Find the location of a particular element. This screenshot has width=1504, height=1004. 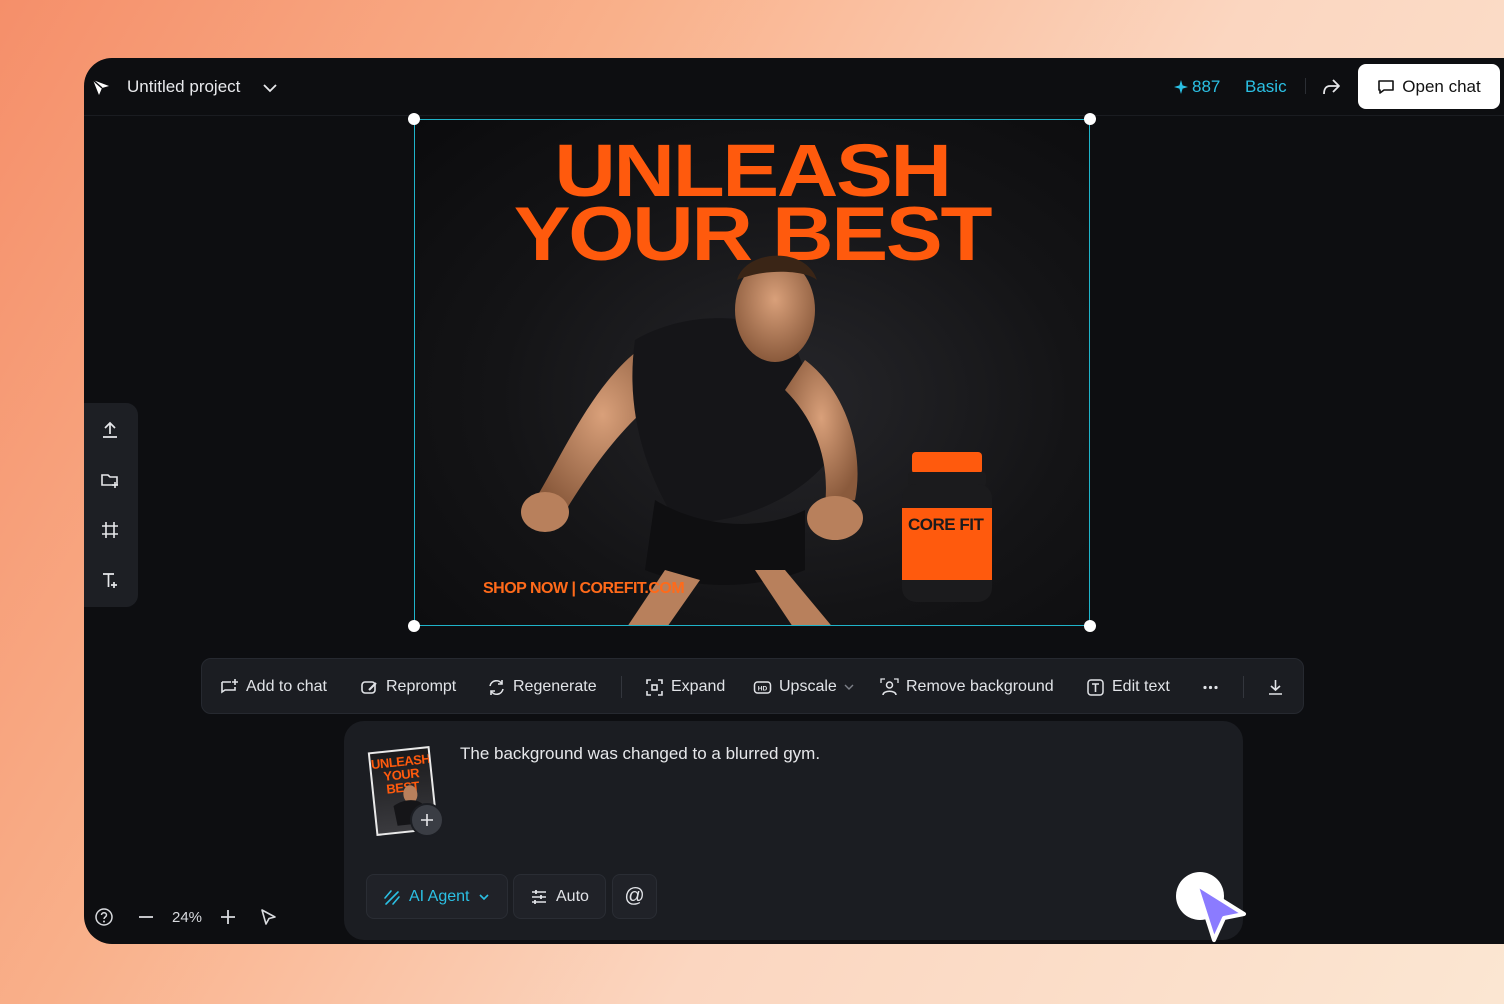

athlete-illustration is located at coordinates (692, 440).